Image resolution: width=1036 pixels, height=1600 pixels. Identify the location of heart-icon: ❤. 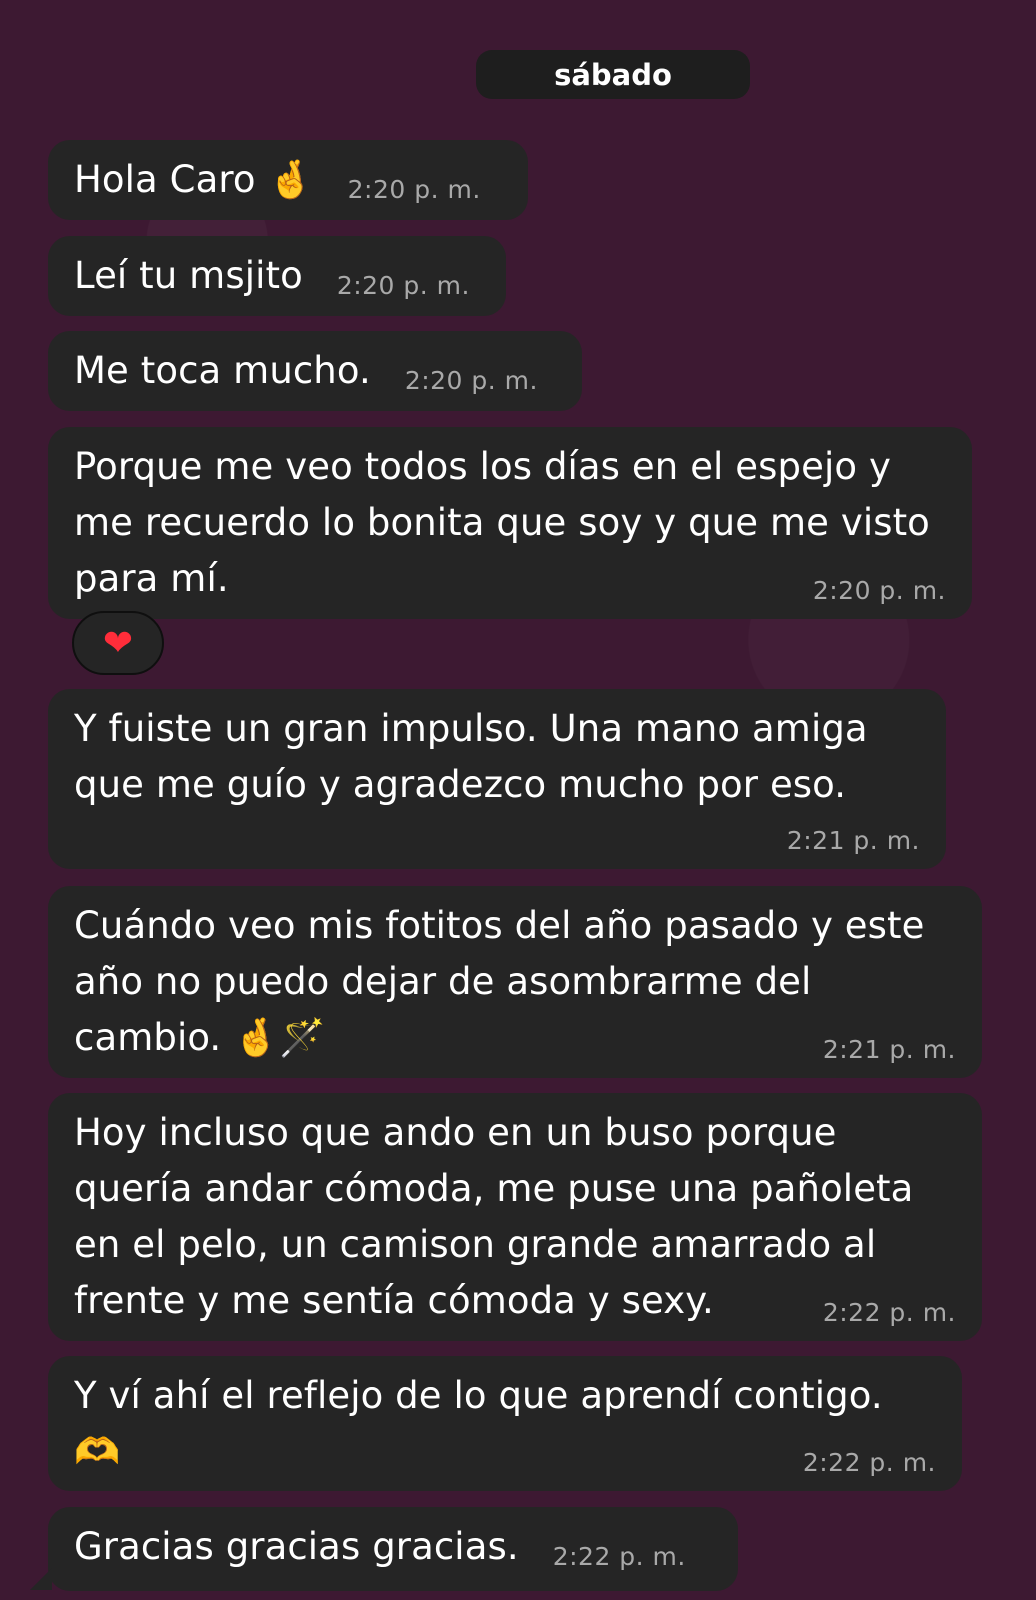
(118, 643).